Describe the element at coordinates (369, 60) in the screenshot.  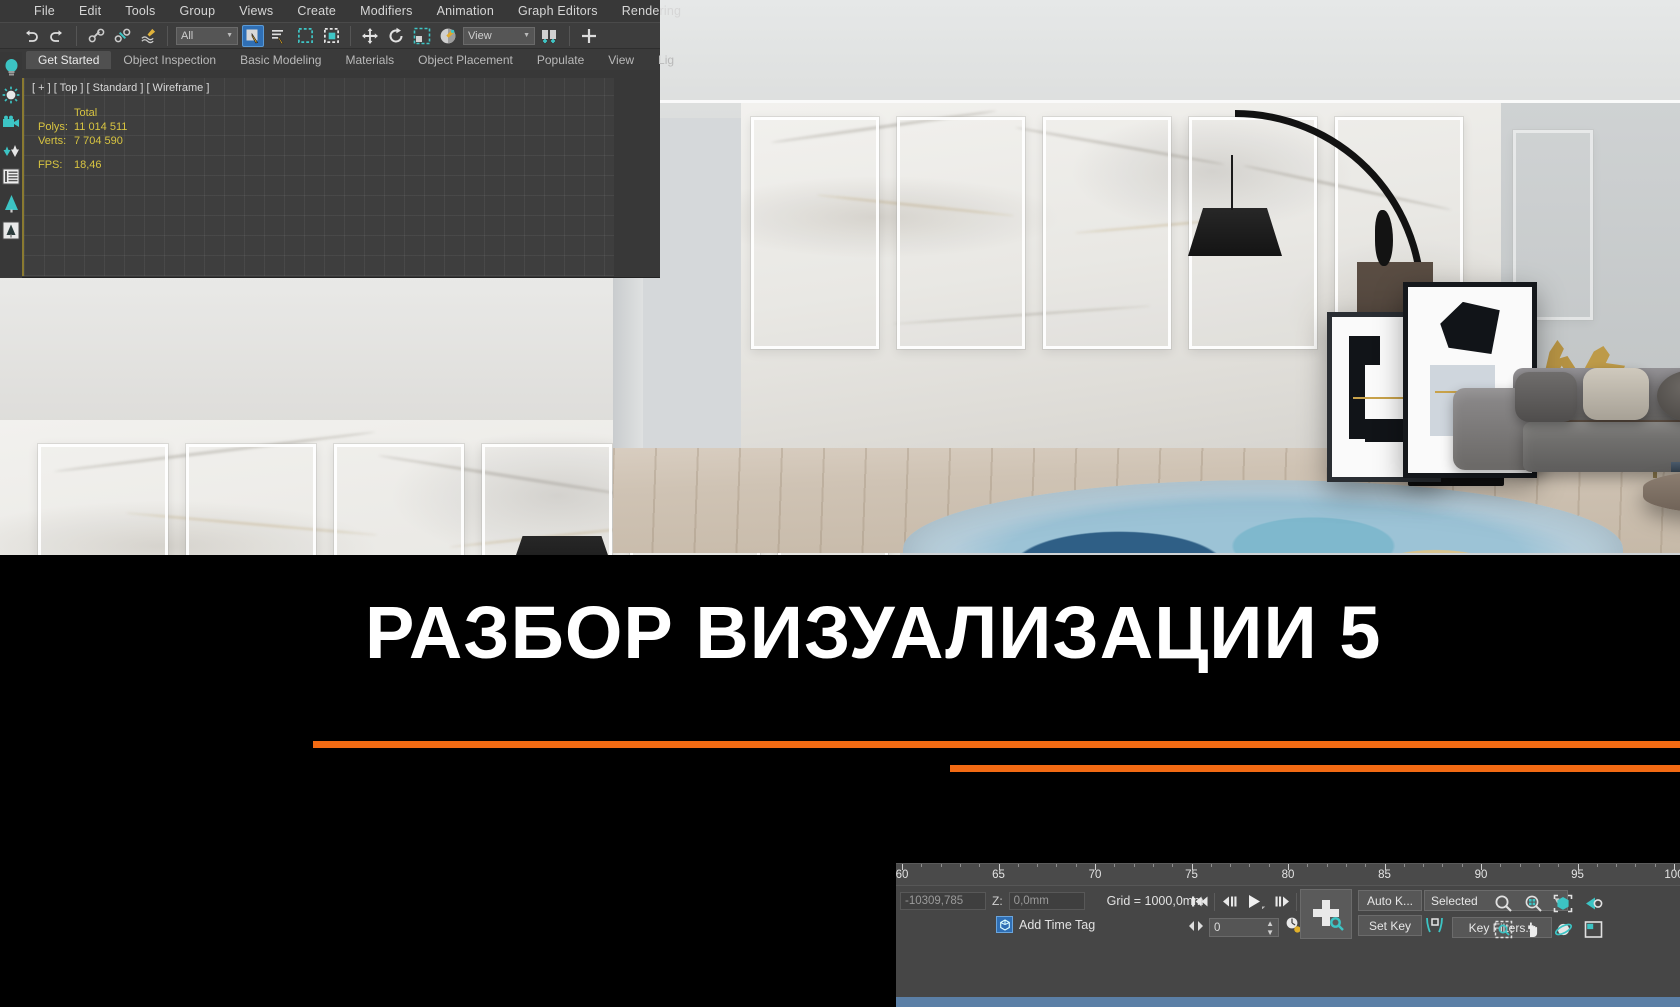
I see `tab-materials: Materials` at that location.